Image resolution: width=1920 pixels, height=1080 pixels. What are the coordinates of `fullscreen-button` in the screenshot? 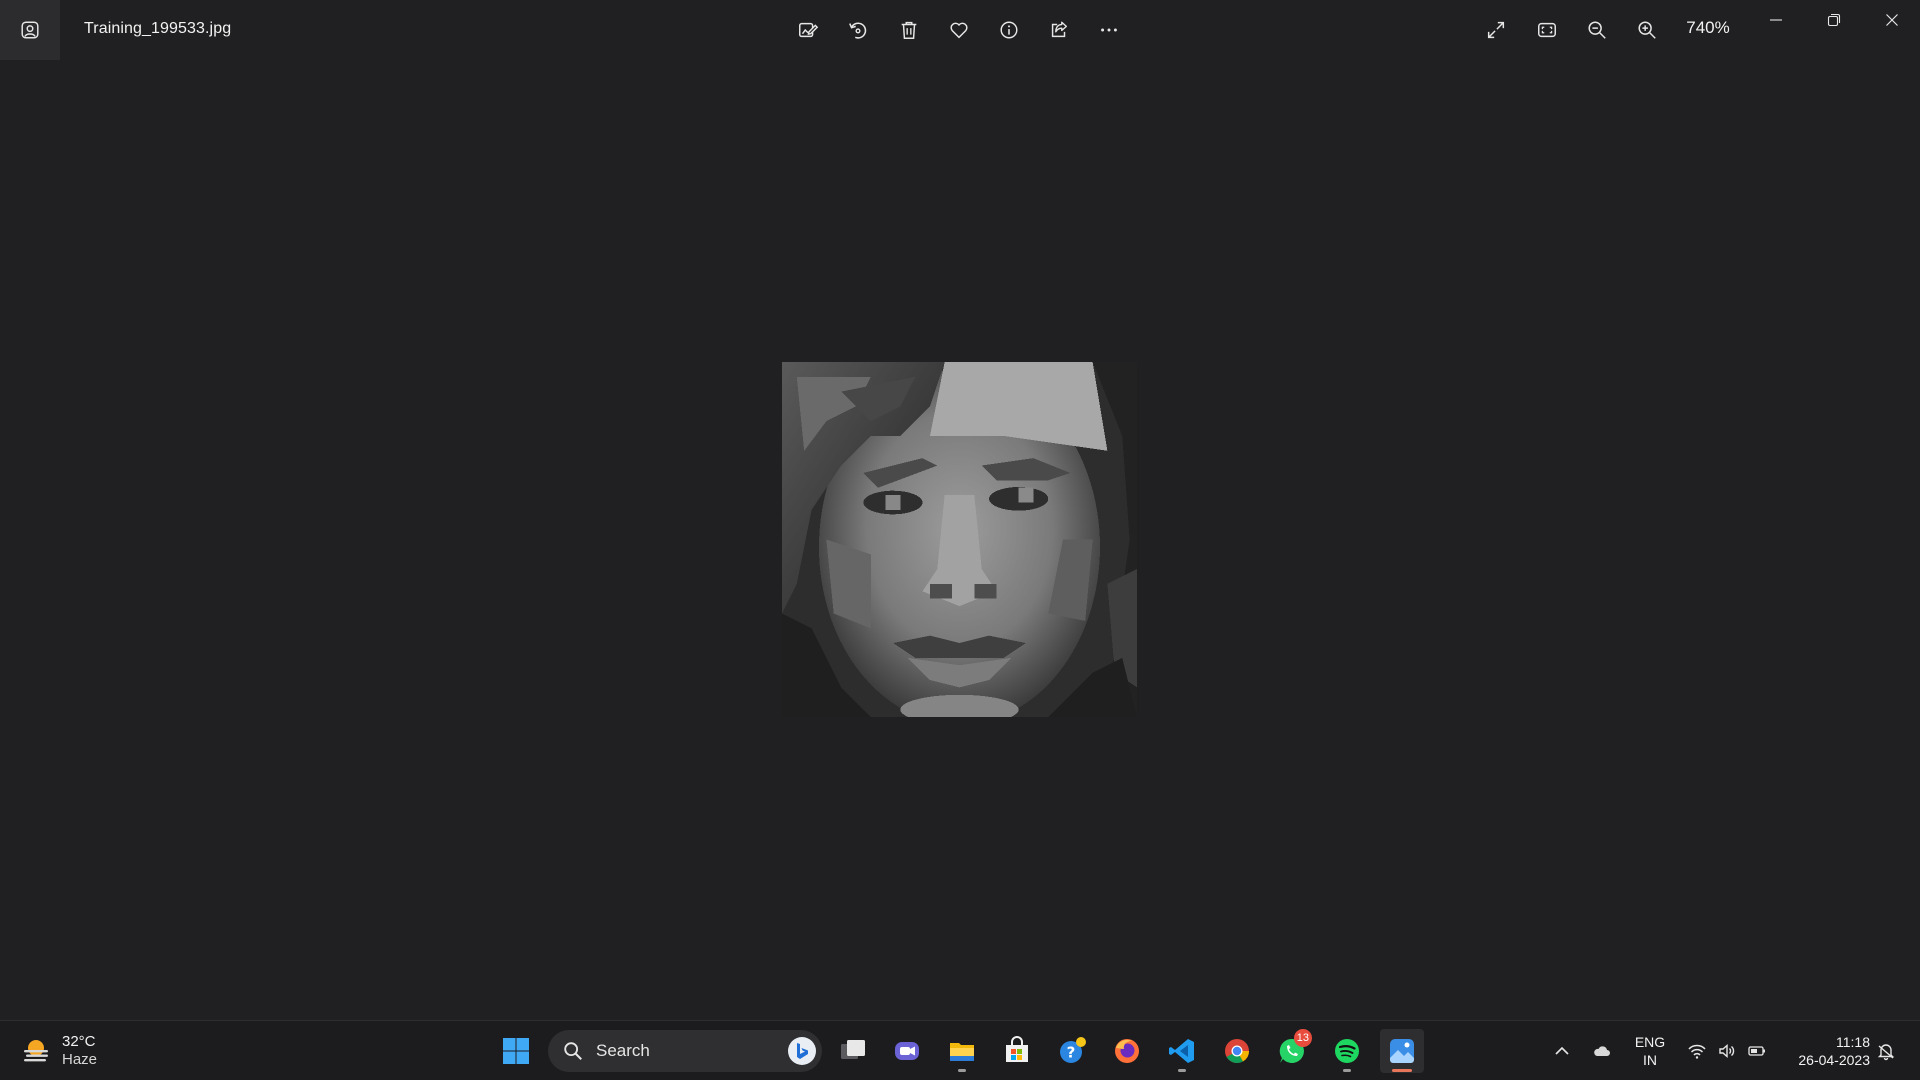 It's located at (1496, 30).